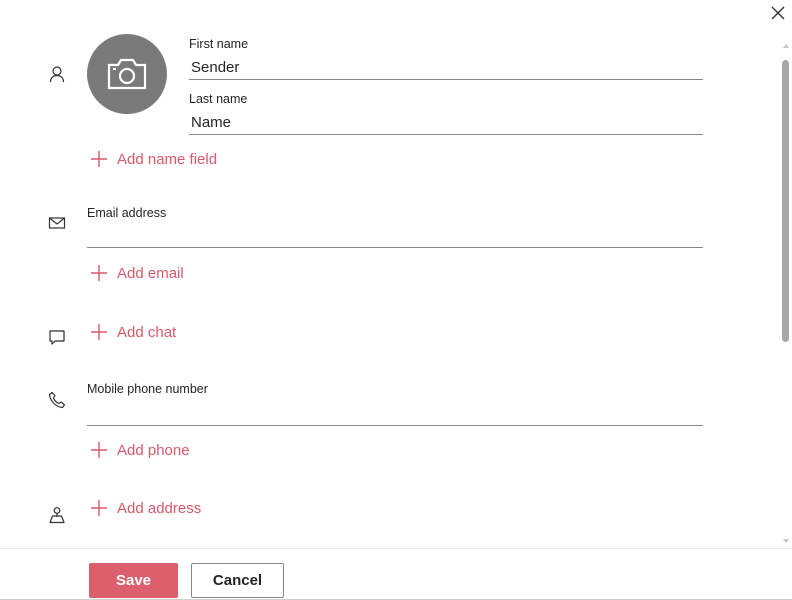 Image resolution: width=792 pixels, height=600 pixels. I want to click on caret-down-icon, so click(786, 541).